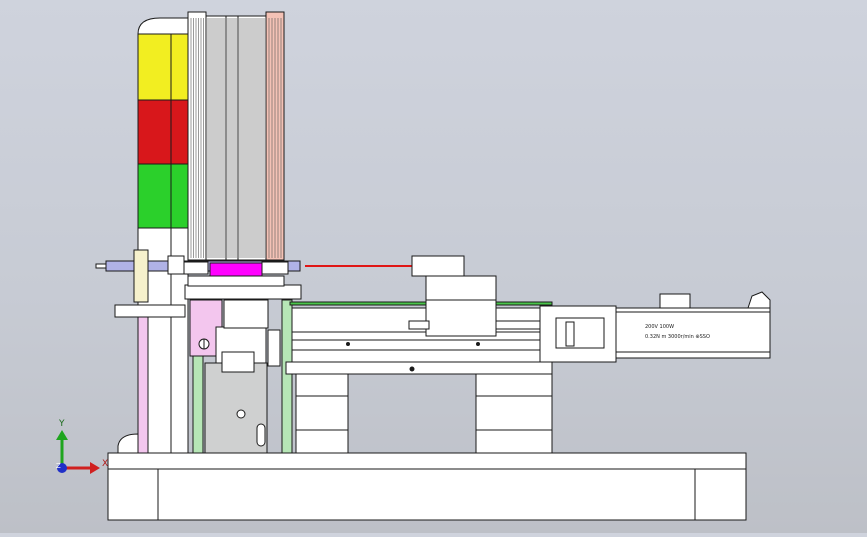 This screenshot has height=537, width=867. I want to click on lavender-rod, so click(120, 266).